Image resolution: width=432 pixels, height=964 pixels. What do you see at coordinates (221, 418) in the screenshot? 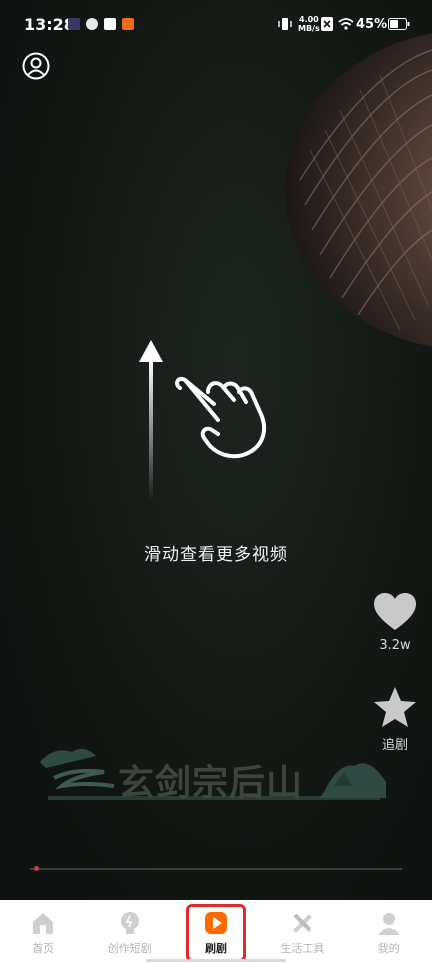
I see `hand-swipe-icon` at bounding box center [221, 418].